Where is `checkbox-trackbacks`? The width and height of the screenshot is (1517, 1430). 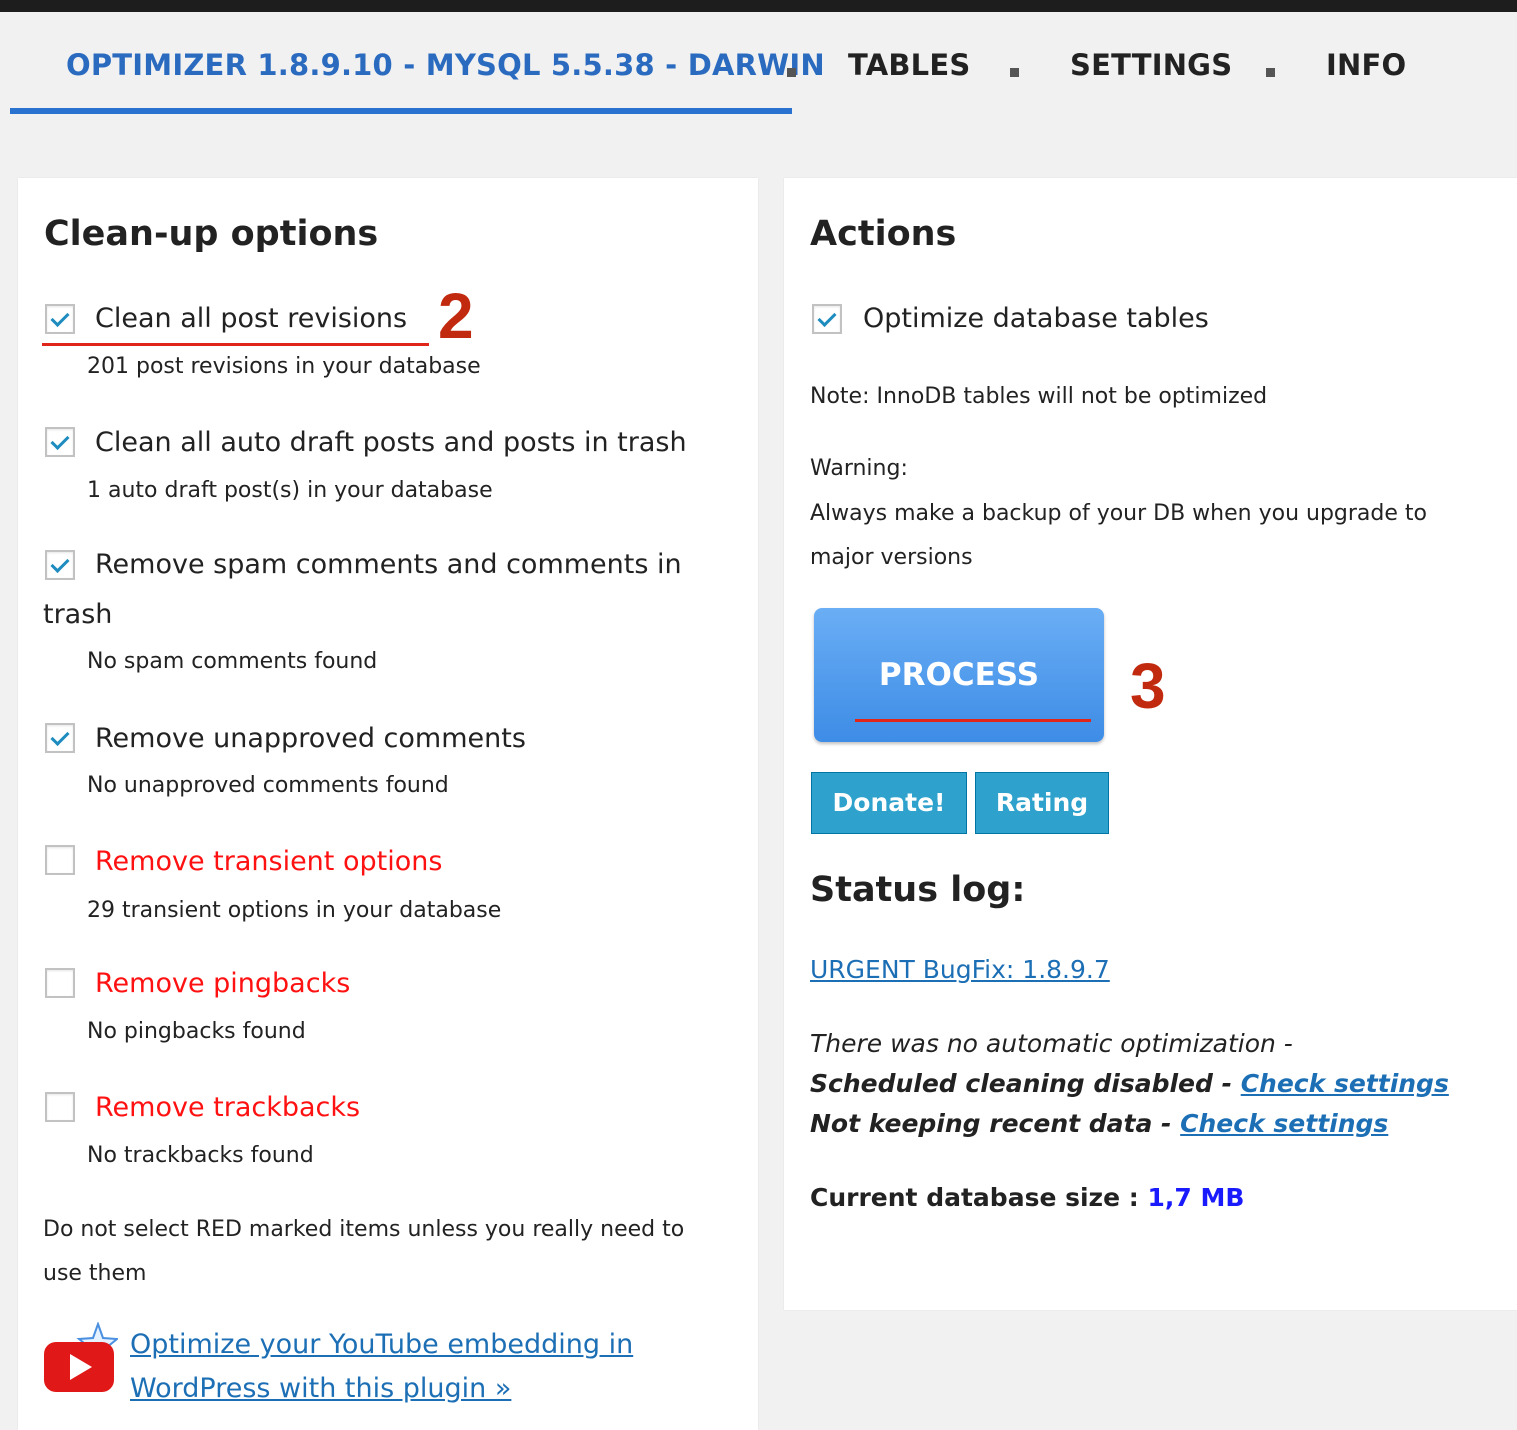 checkbox-trackbacks is located at coordinates (60, 1107).